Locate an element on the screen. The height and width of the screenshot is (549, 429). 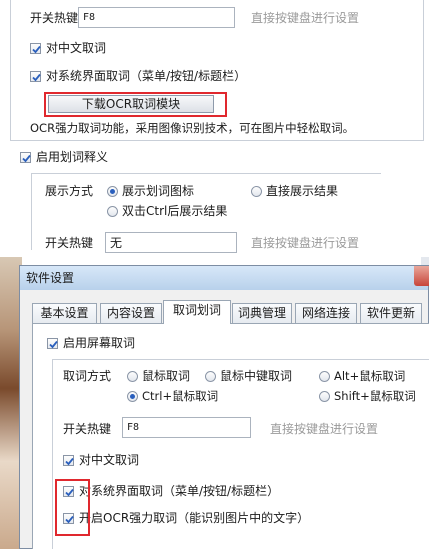
panel-left-border is located at coordinates (10, 70).